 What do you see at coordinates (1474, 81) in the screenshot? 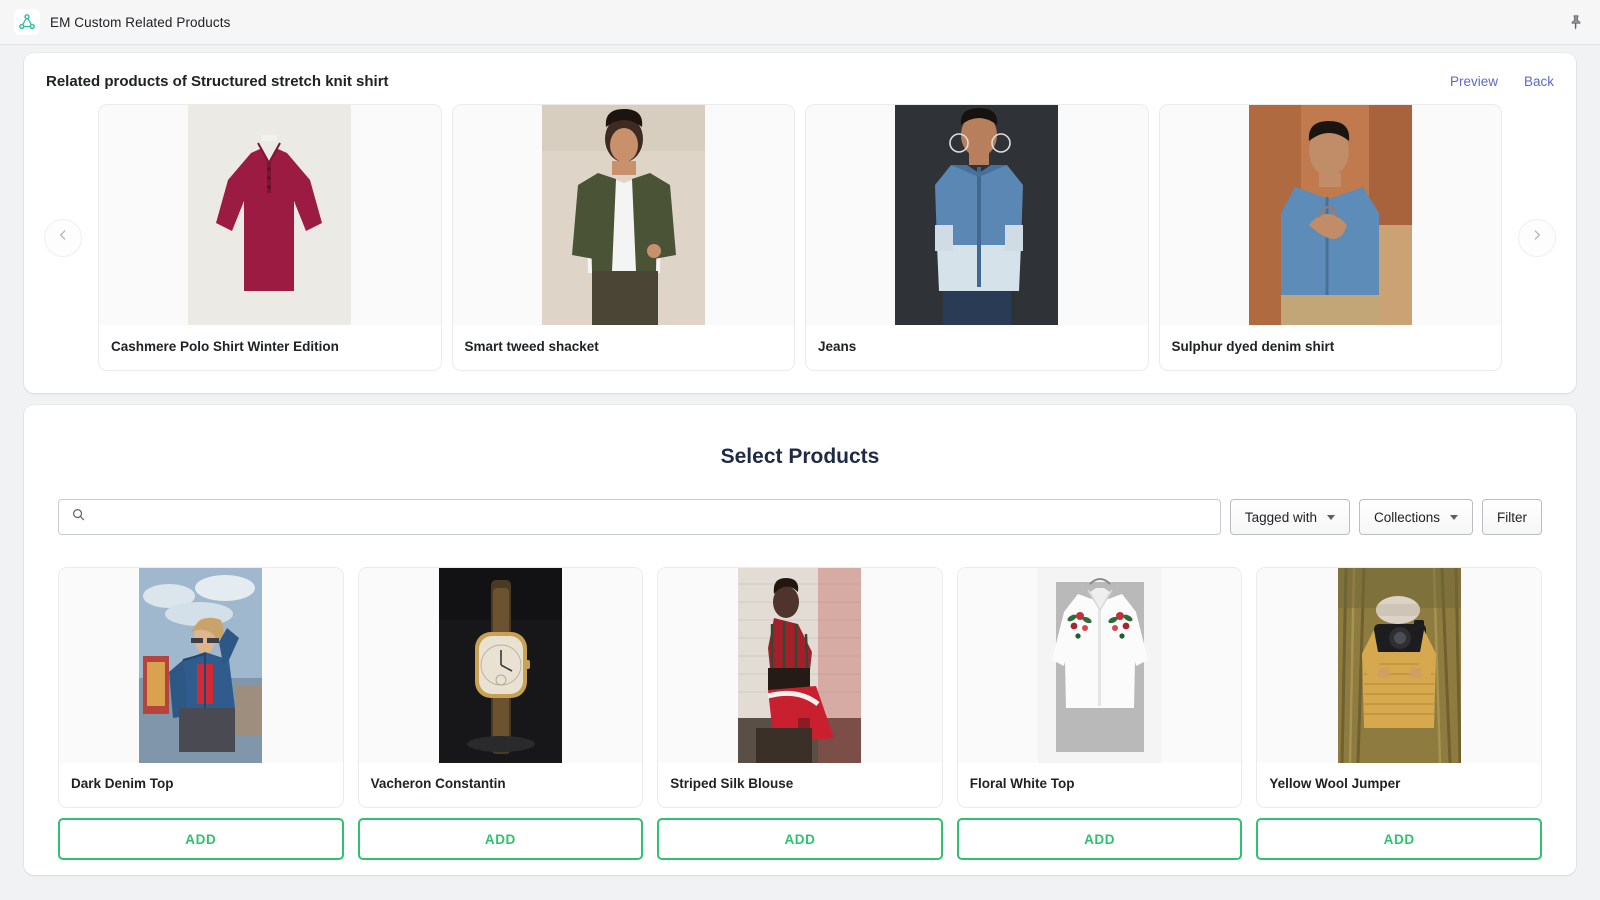
I see `preview-link: Preview` at bounding box center [1474, 81].